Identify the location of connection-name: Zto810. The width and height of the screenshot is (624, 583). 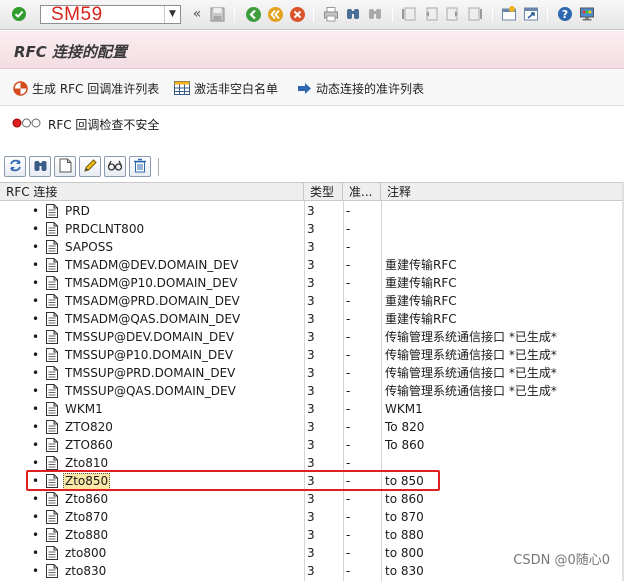
(86, 463).